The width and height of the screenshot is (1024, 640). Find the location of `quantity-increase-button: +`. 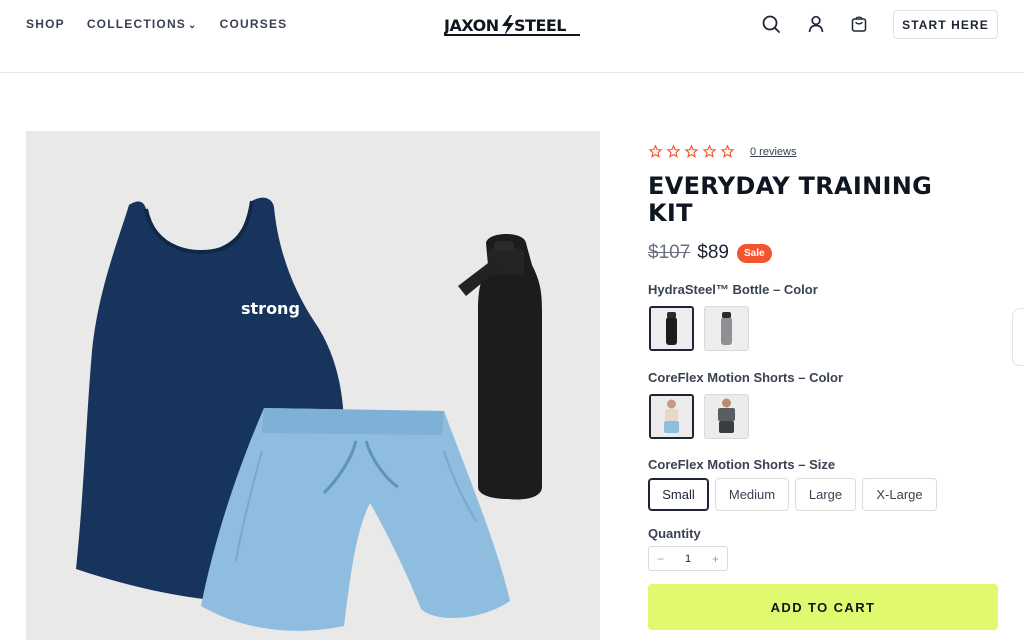

quantity-increase-button: + is located at coordinates (715, 559).